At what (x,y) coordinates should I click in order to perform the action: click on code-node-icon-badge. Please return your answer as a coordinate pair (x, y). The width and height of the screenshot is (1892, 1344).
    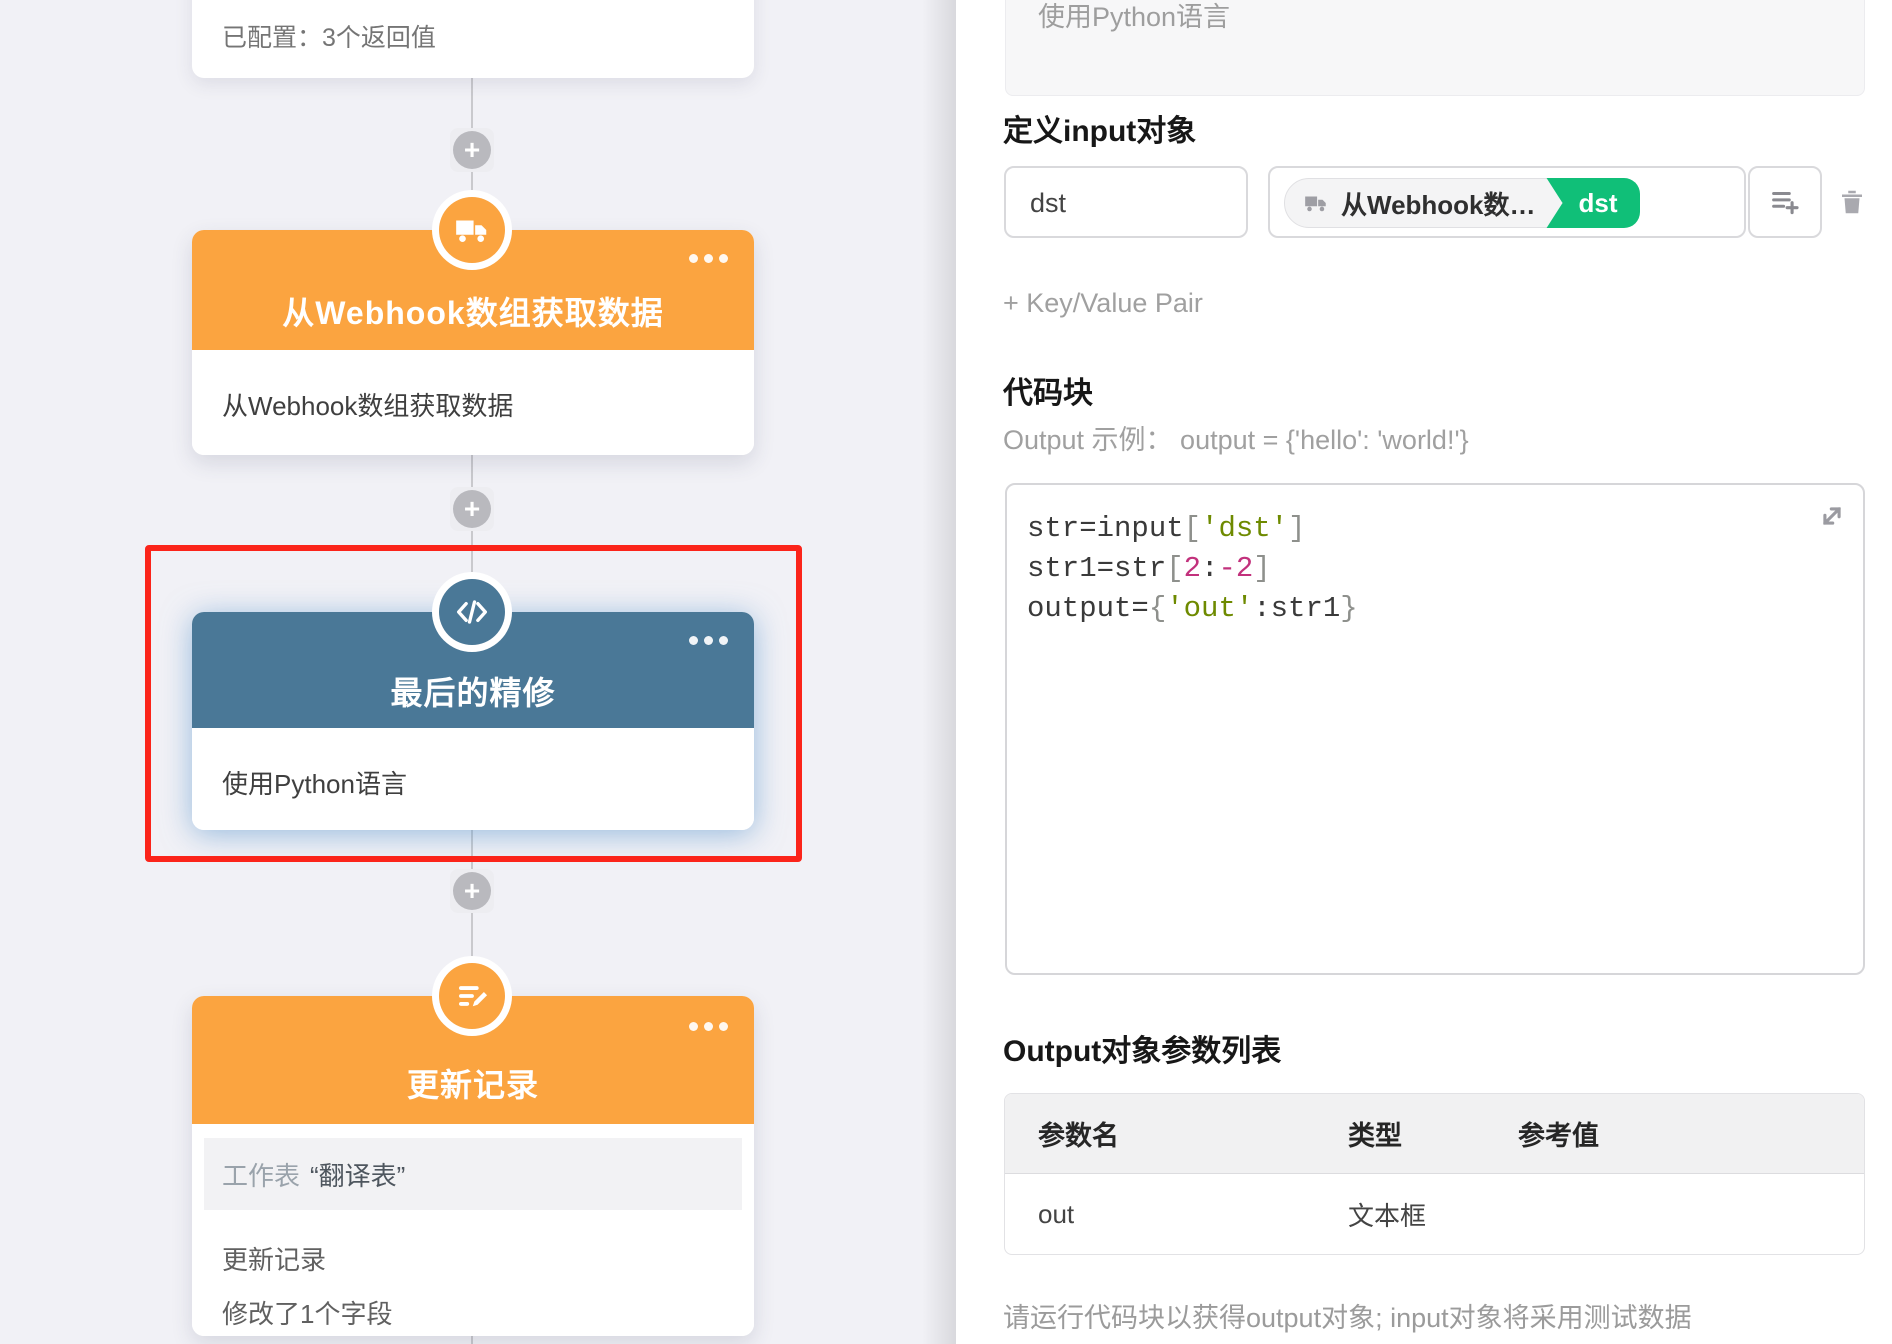
    Looking at the image, I should click on (472, 612).